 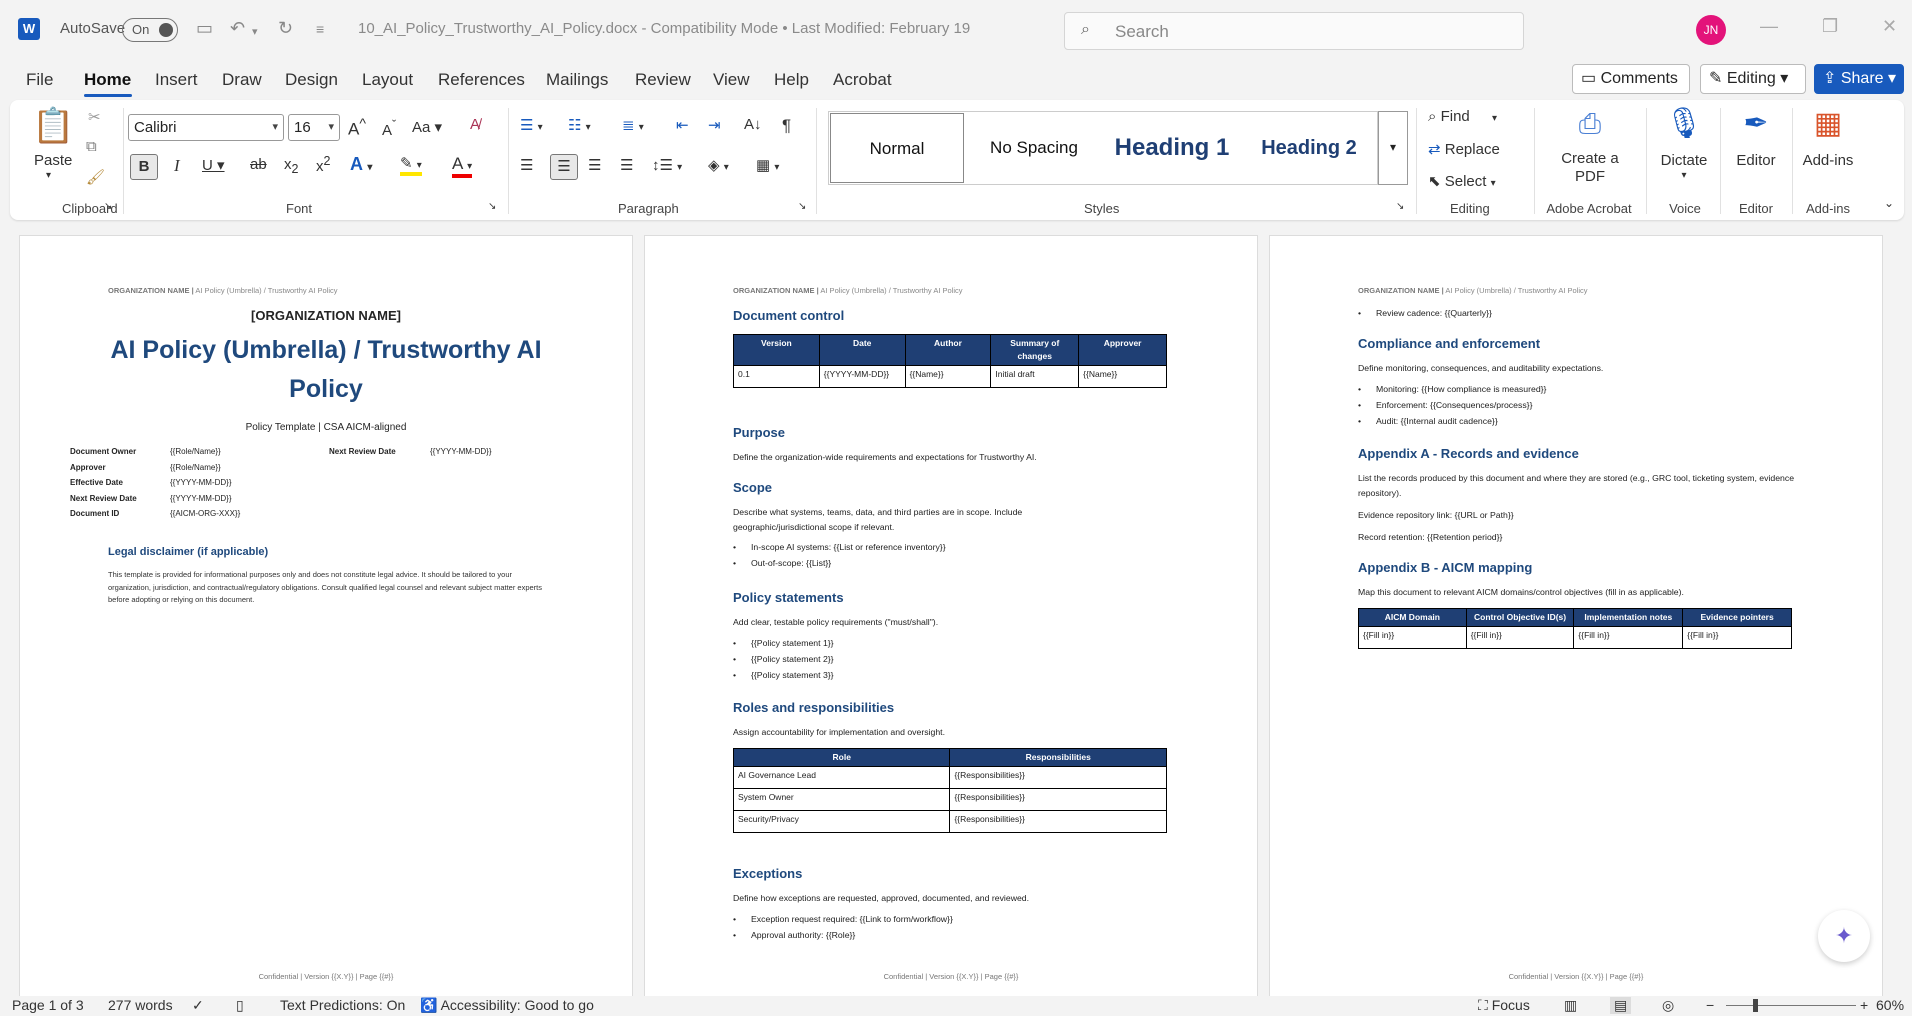 What do you see at coordinates (357, 128) in the screenshot?
I see `grow-font-icon: A^` at bounding box center [357, 128].